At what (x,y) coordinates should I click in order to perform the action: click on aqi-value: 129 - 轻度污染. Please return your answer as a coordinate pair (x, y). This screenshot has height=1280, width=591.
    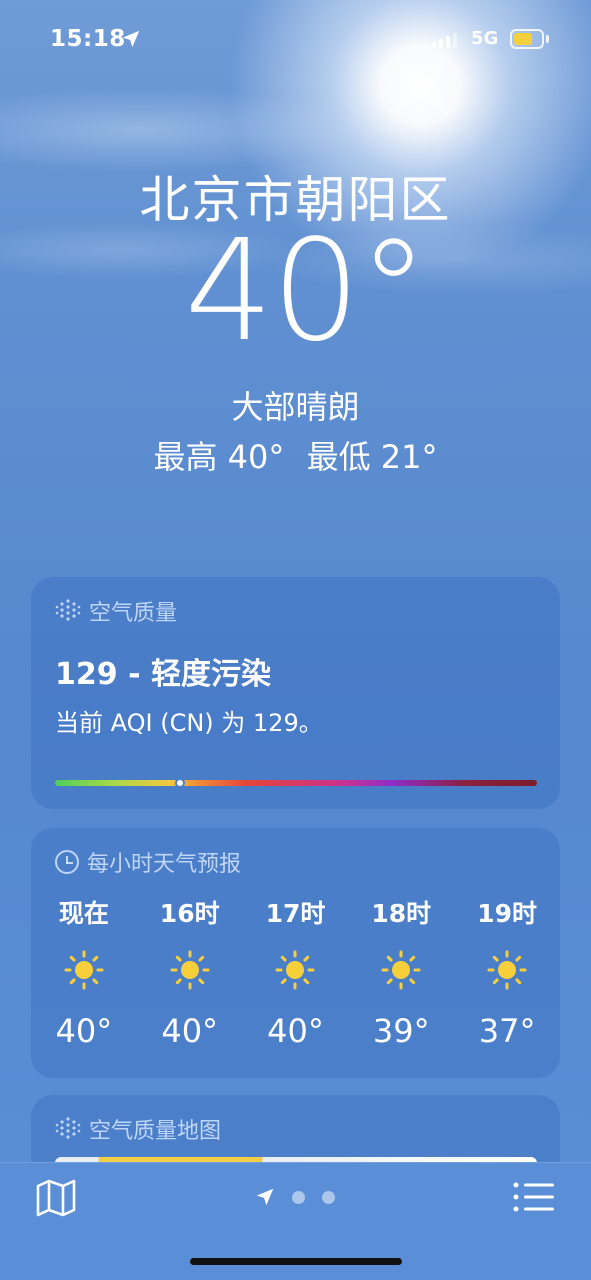
    Looking at the image, I should click on (163, 674).